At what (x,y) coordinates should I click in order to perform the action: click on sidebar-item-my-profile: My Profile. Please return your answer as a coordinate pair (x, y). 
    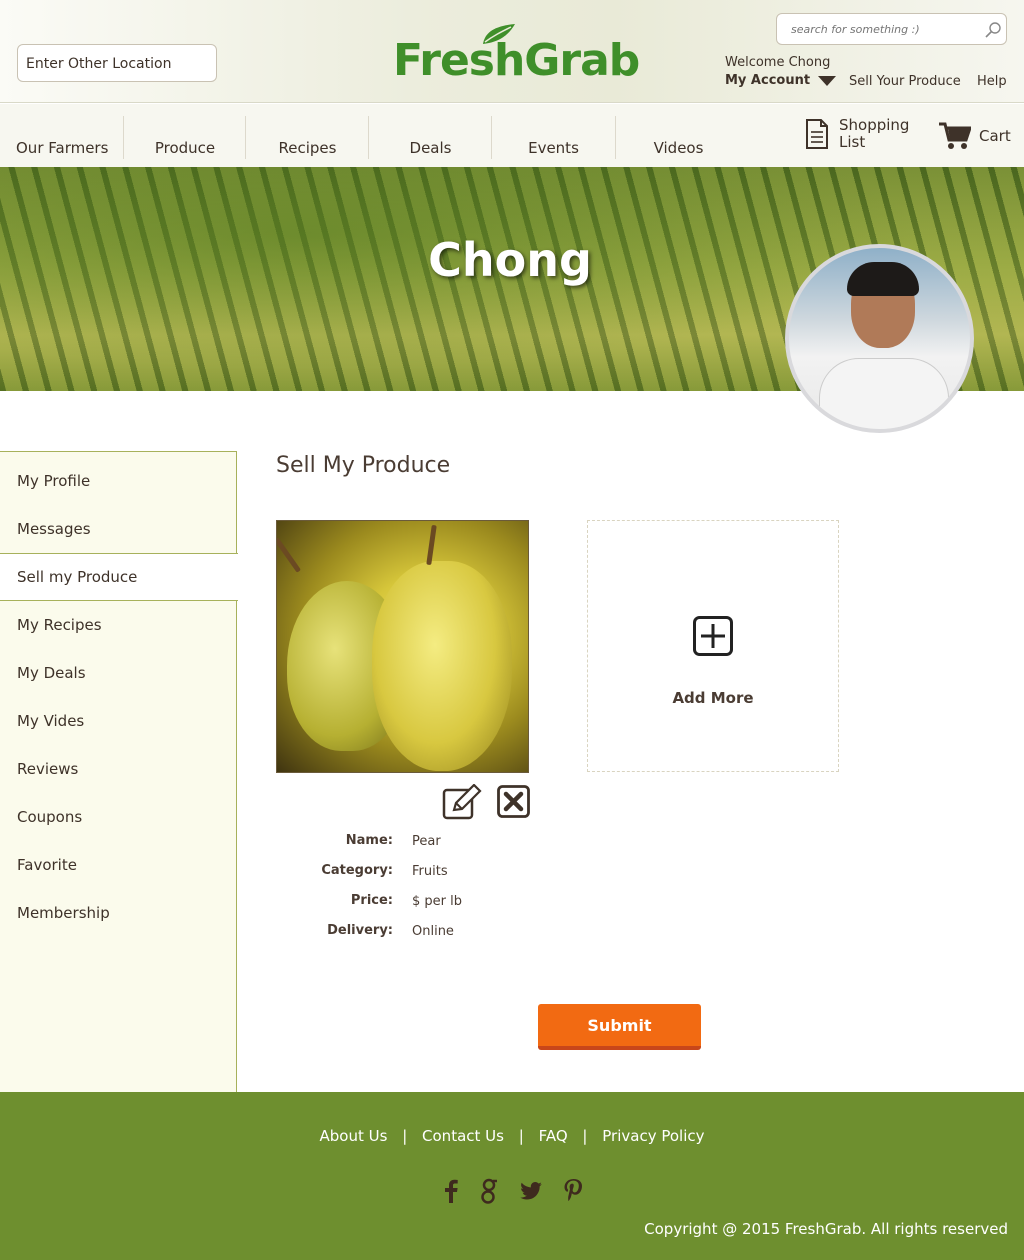
    Looking at the image, I should click on (118, 481).